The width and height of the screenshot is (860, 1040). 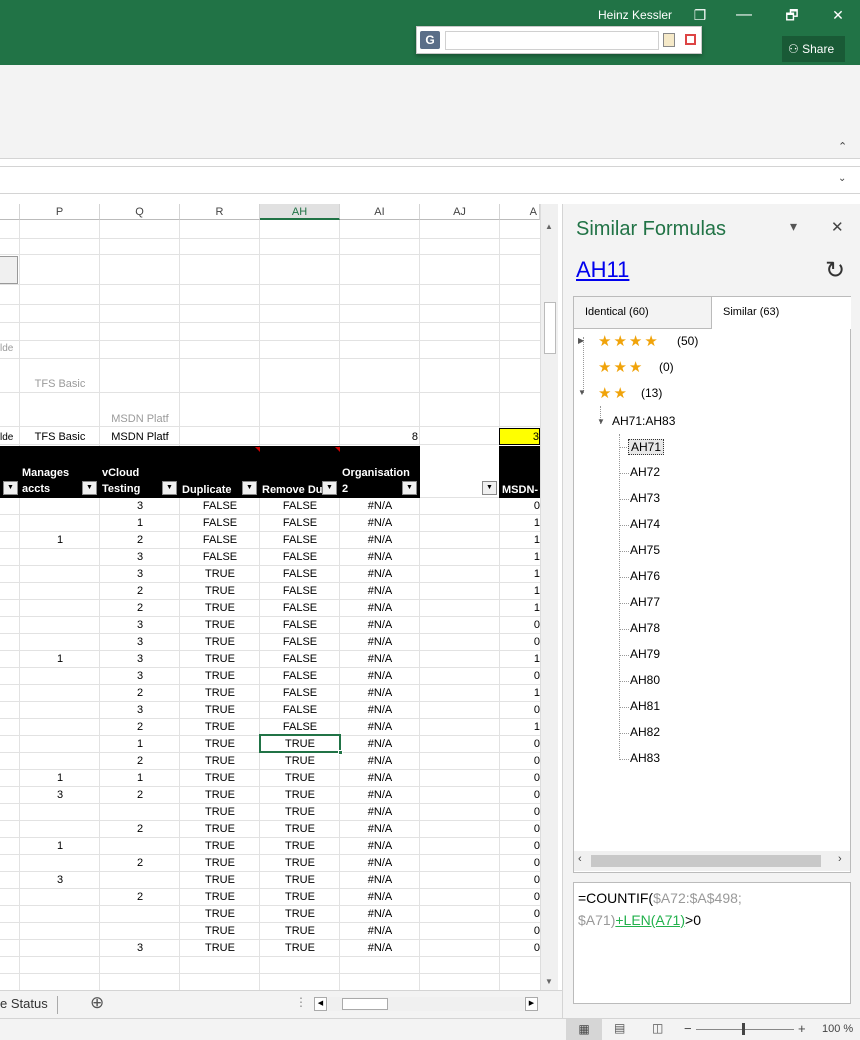 I want to click on tree-hscroll-thumb, so click(x=706, y=861).